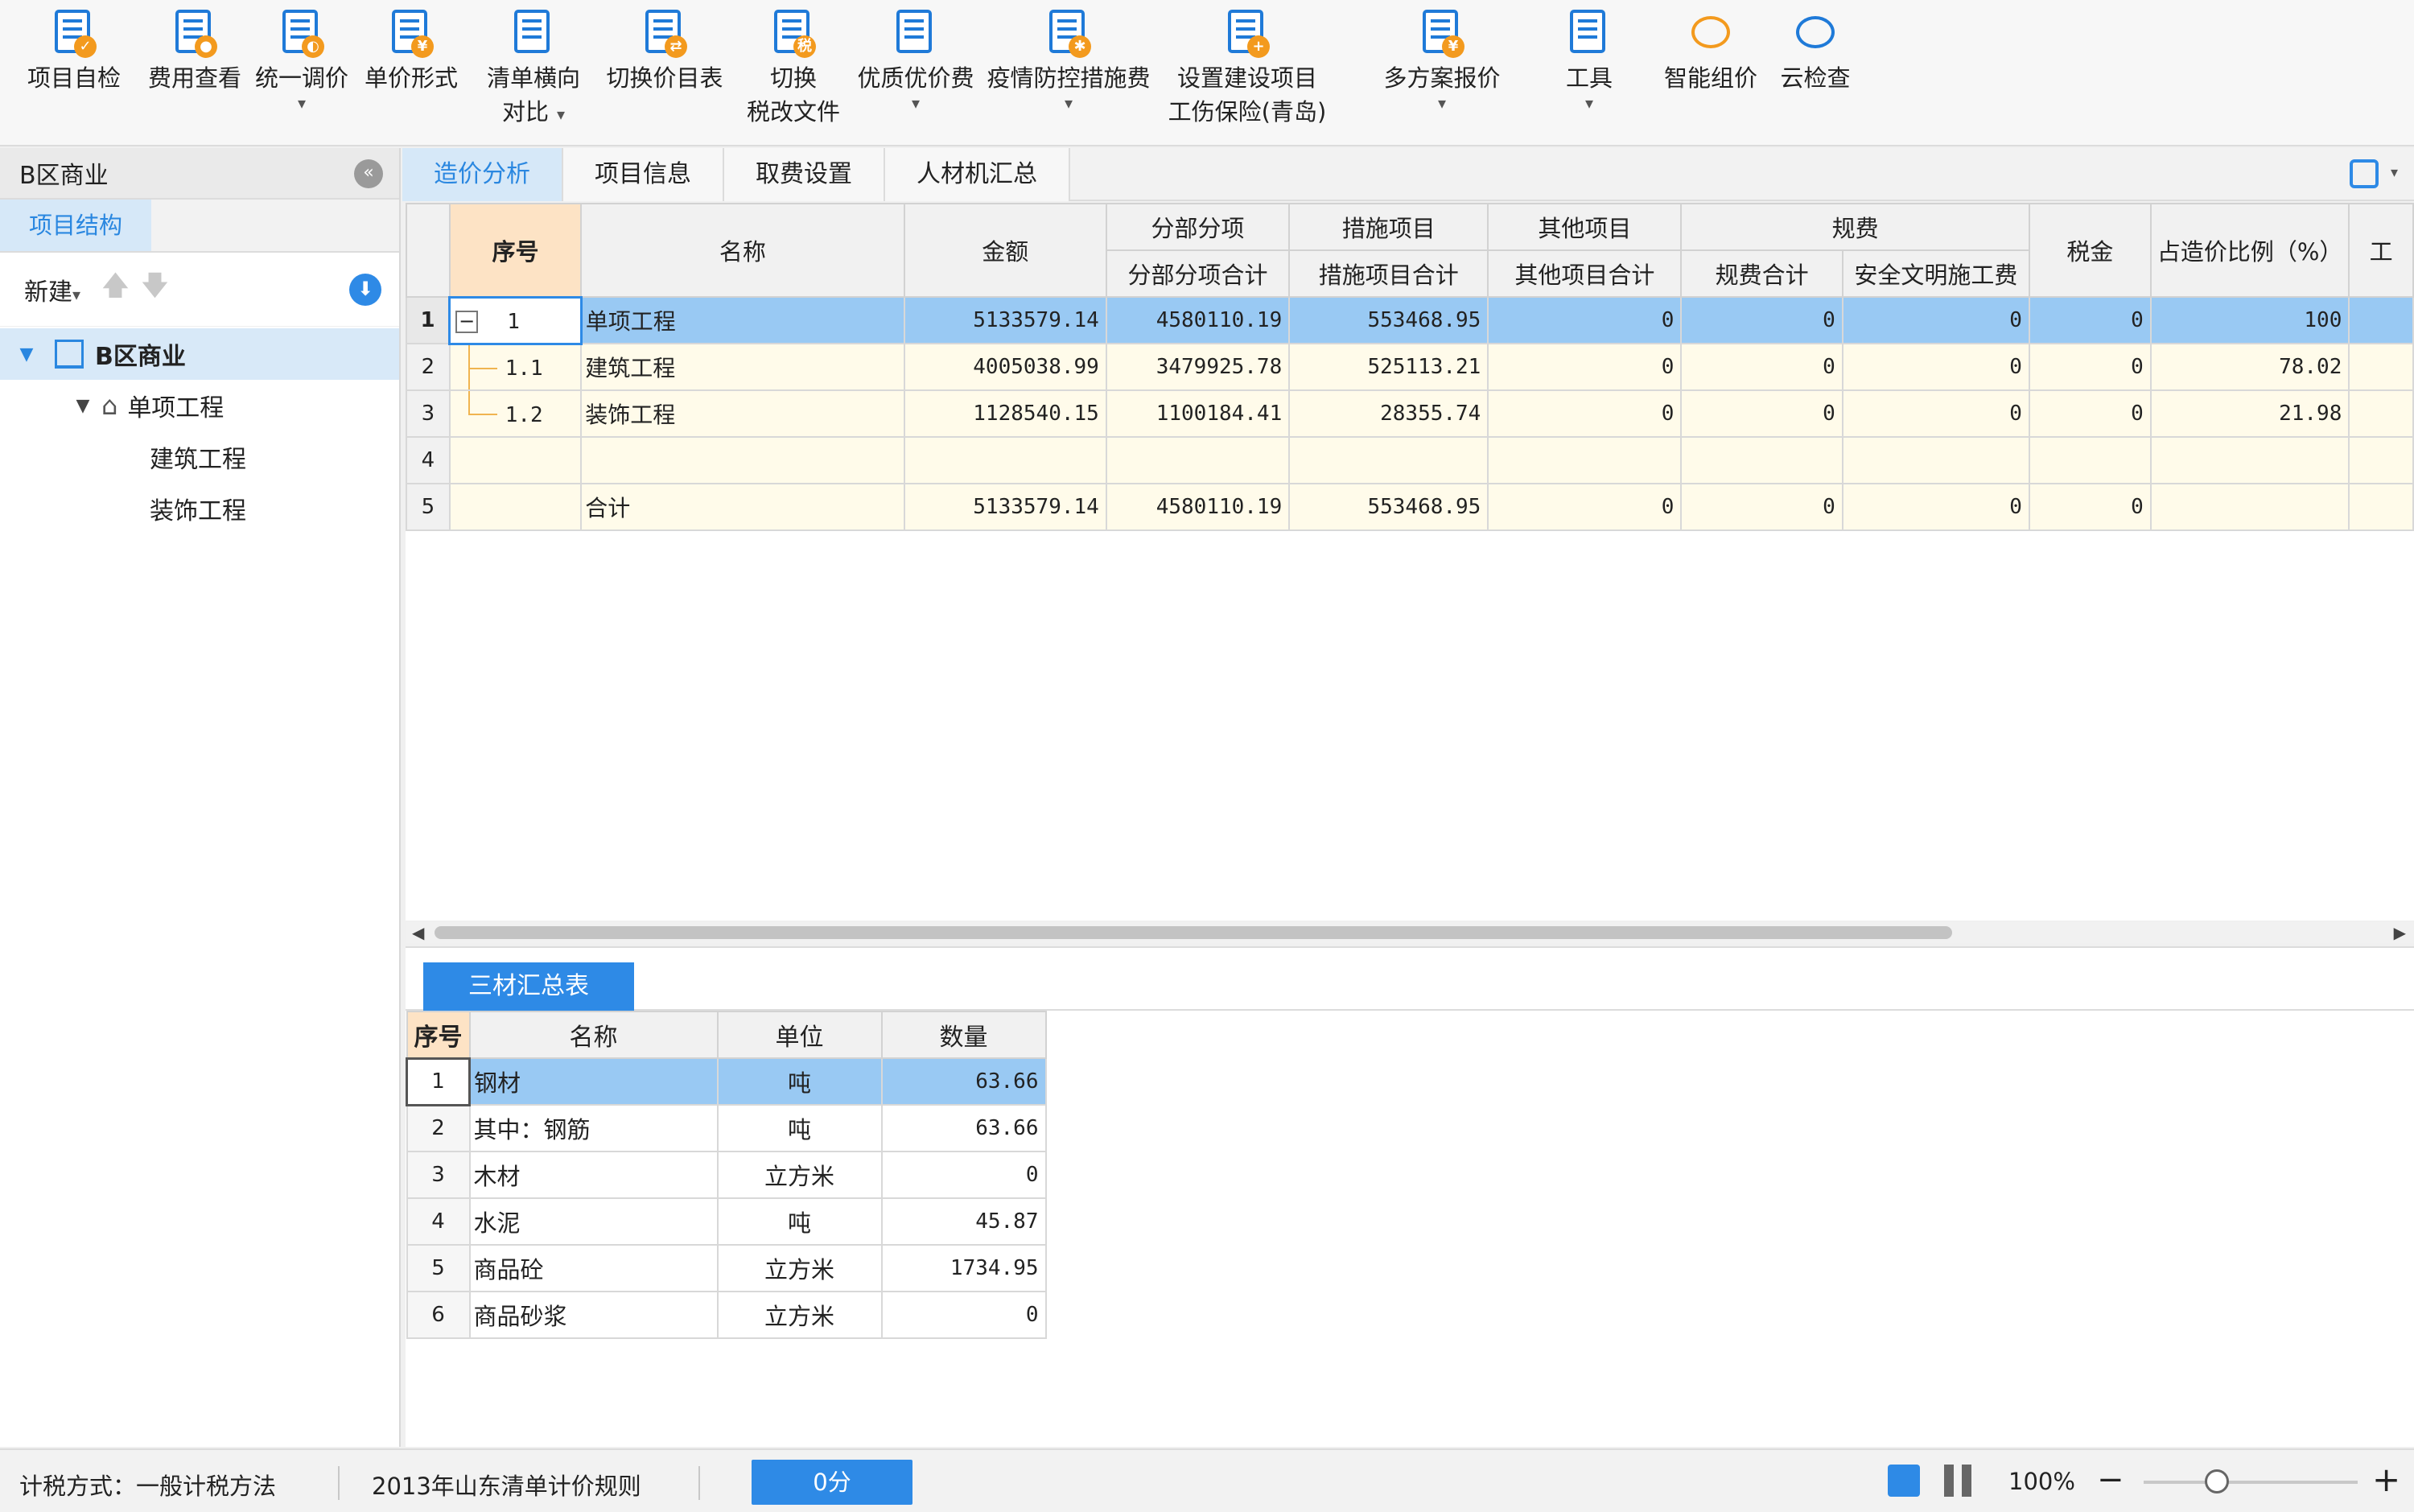 The width and height of the screenshot is (2414, 1512). I want to click on col-header-amount: 金额, so click(1005, 250).